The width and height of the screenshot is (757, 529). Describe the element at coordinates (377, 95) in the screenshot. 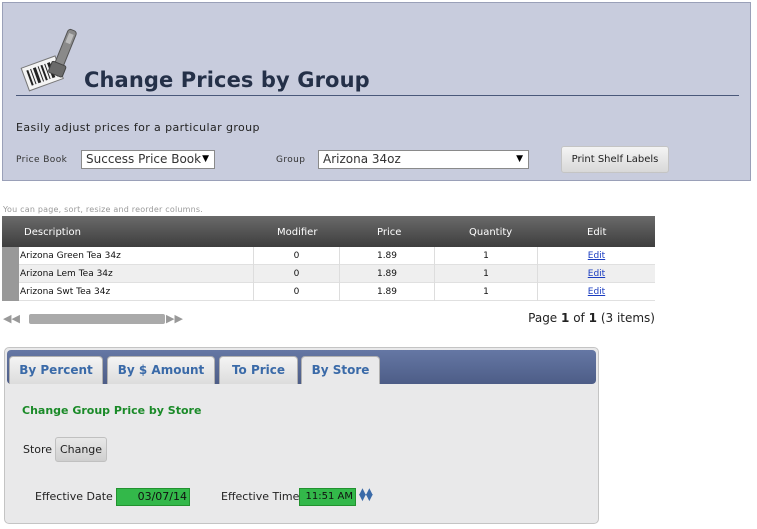

I see `title-divider` at that location.